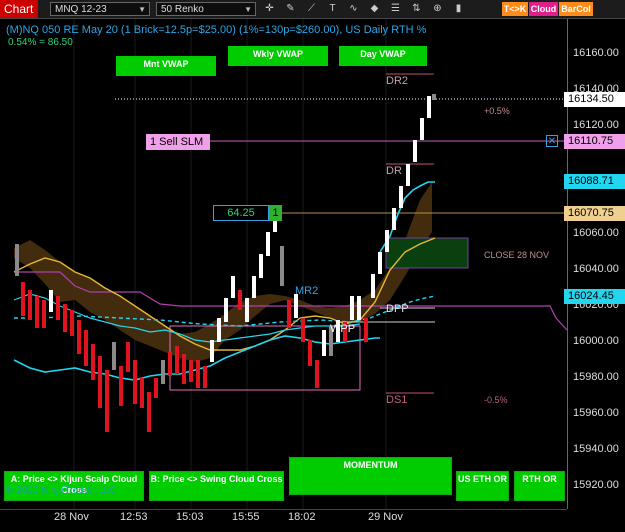 The width and height of the screenshot is (625, 532). Describe the element at coordinates (482, 486) in the screenshot. I see `us-eth-or-button: US ETH OR` at that location.